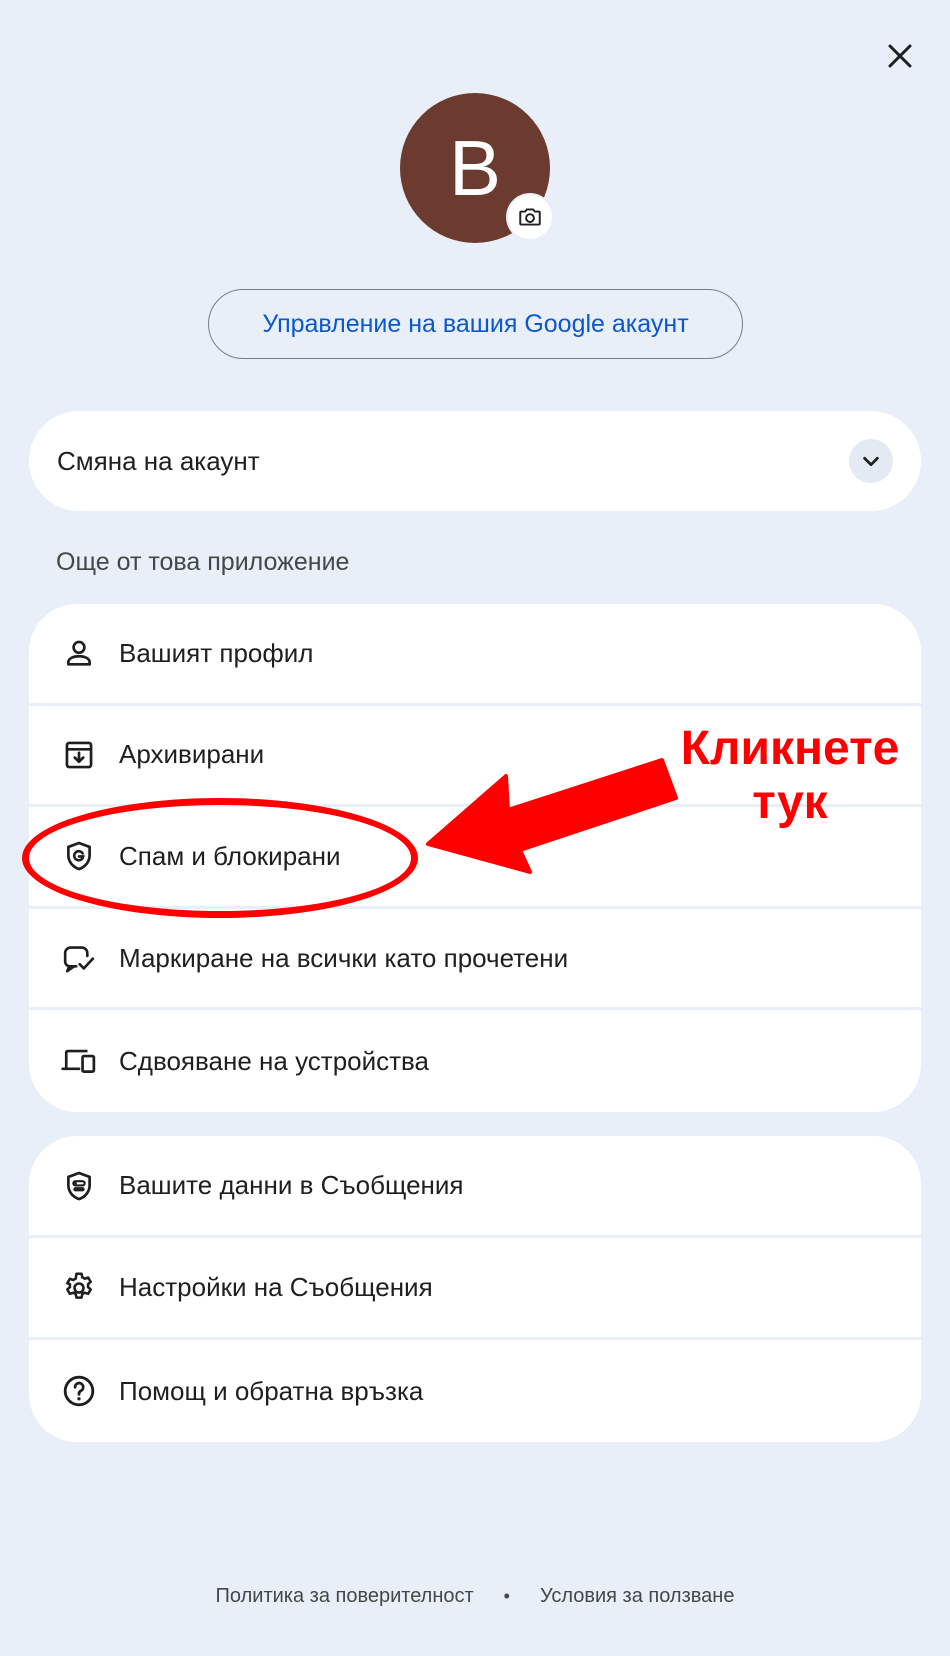 Image resolution: width=950 pixels, height=1656 pixels. Describe the element at coordinates (276, 1287) in the screenshot. I see `menu-item-label: Настройки на Съобщения` at that location.